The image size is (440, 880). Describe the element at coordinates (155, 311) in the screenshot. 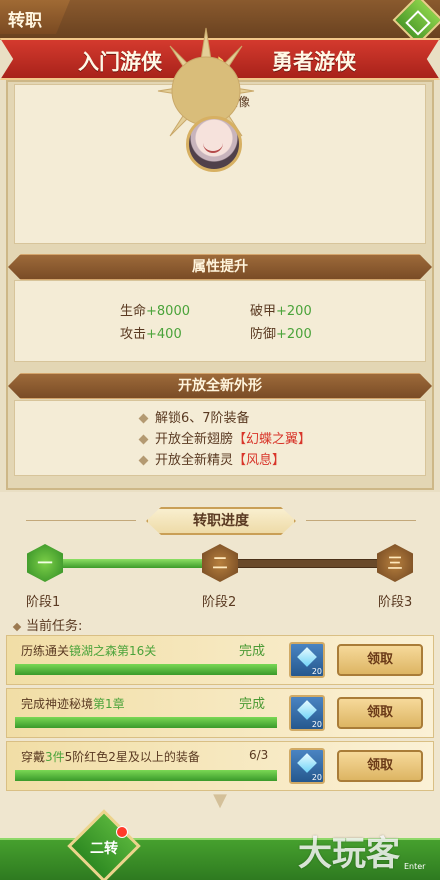

I see `attr-hp: 生命+8000` at that location.